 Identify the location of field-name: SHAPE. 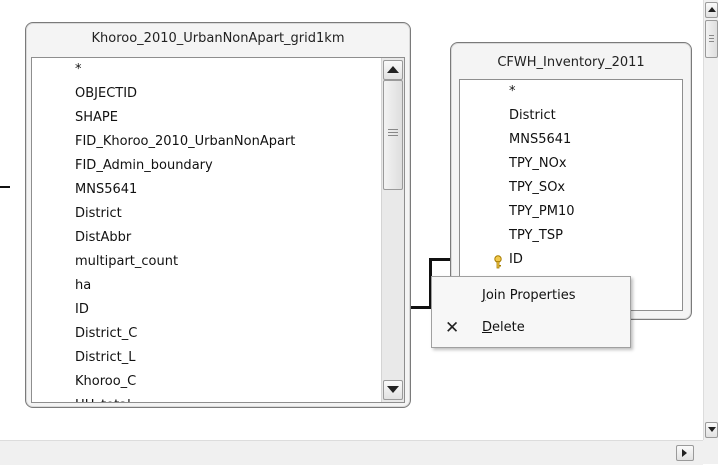
(96, 117).